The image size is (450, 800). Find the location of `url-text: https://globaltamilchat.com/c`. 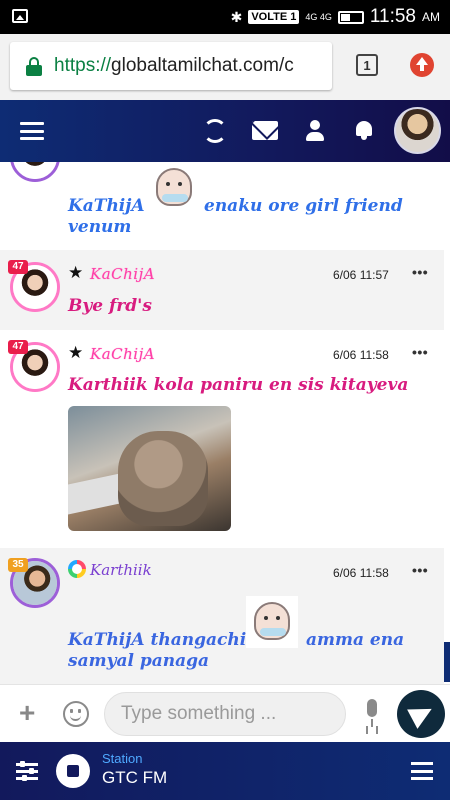

url-text: https://globaltamilchat.com/c is located at coordinates (174, 66).